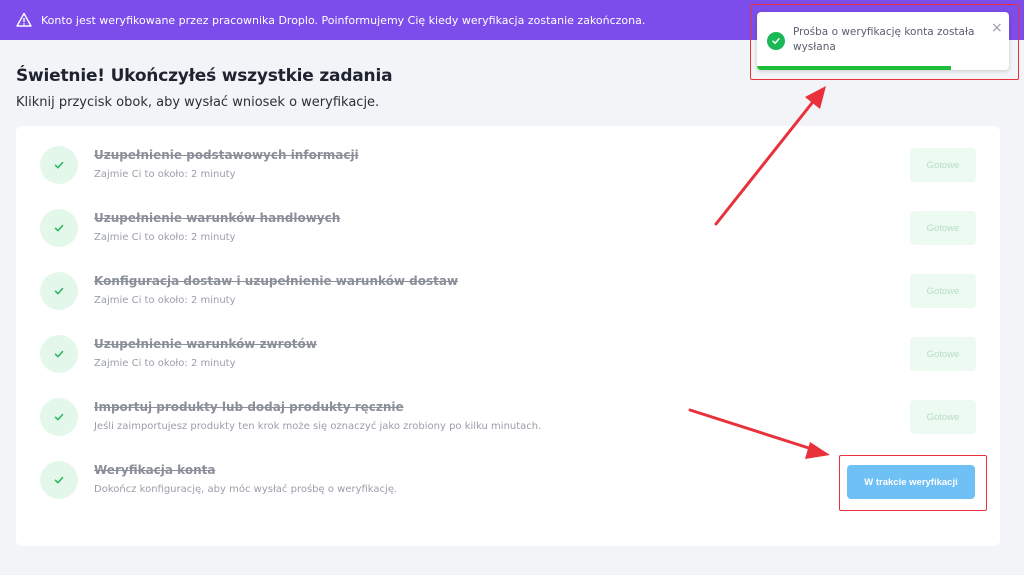 The width and height of the screenshot is (1024, 575). What do you see at coordinates (770, 156) in the screenshot?
I see `annotation-arrow-up` at bounding box center [770, 156].